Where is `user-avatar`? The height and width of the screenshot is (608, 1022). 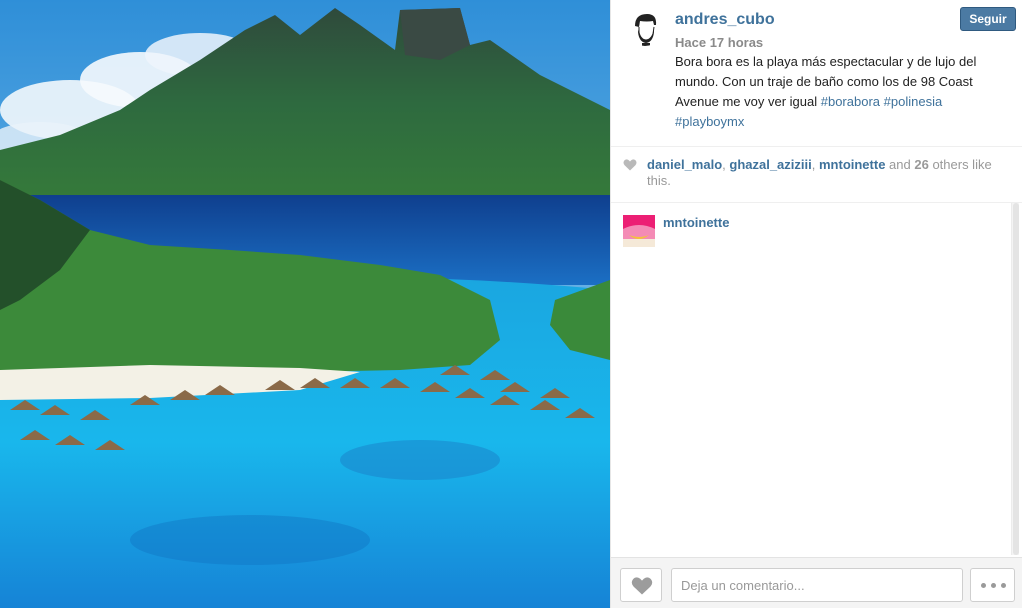
user-avatar is located at coordinates (645, 28).